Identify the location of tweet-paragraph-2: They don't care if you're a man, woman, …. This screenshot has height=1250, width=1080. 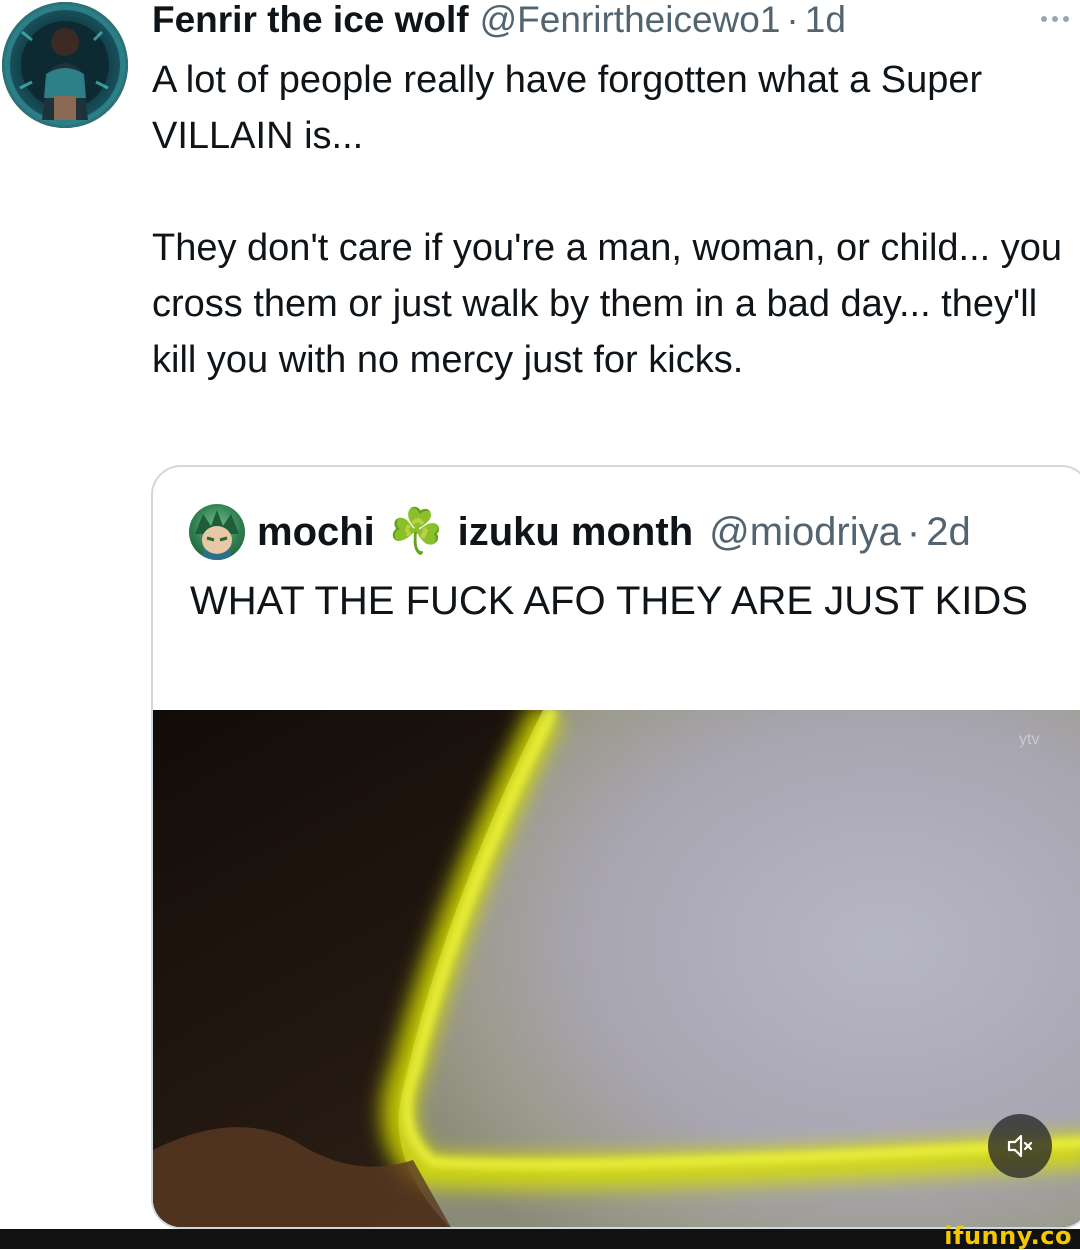
(607, 304).